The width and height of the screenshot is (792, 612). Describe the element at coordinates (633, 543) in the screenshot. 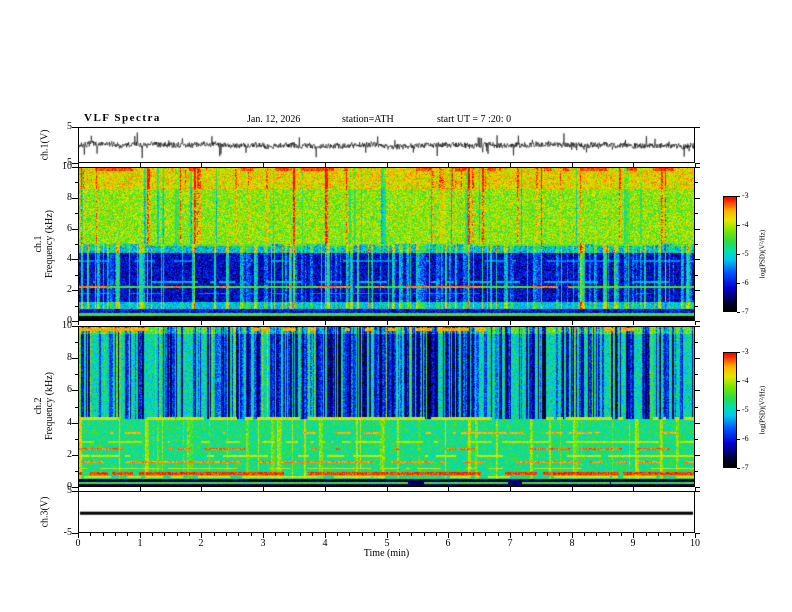

I see `time-tick-label: 9` at that location.